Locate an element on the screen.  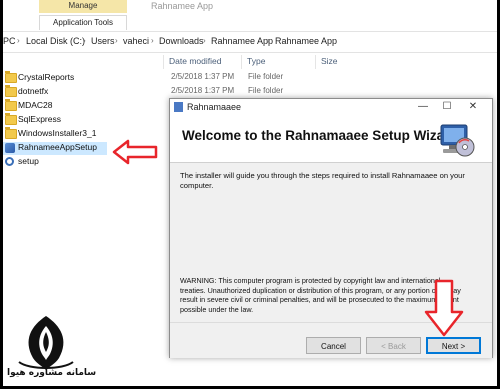
file-name: SqlExpress is located at coordinates (39, 119).